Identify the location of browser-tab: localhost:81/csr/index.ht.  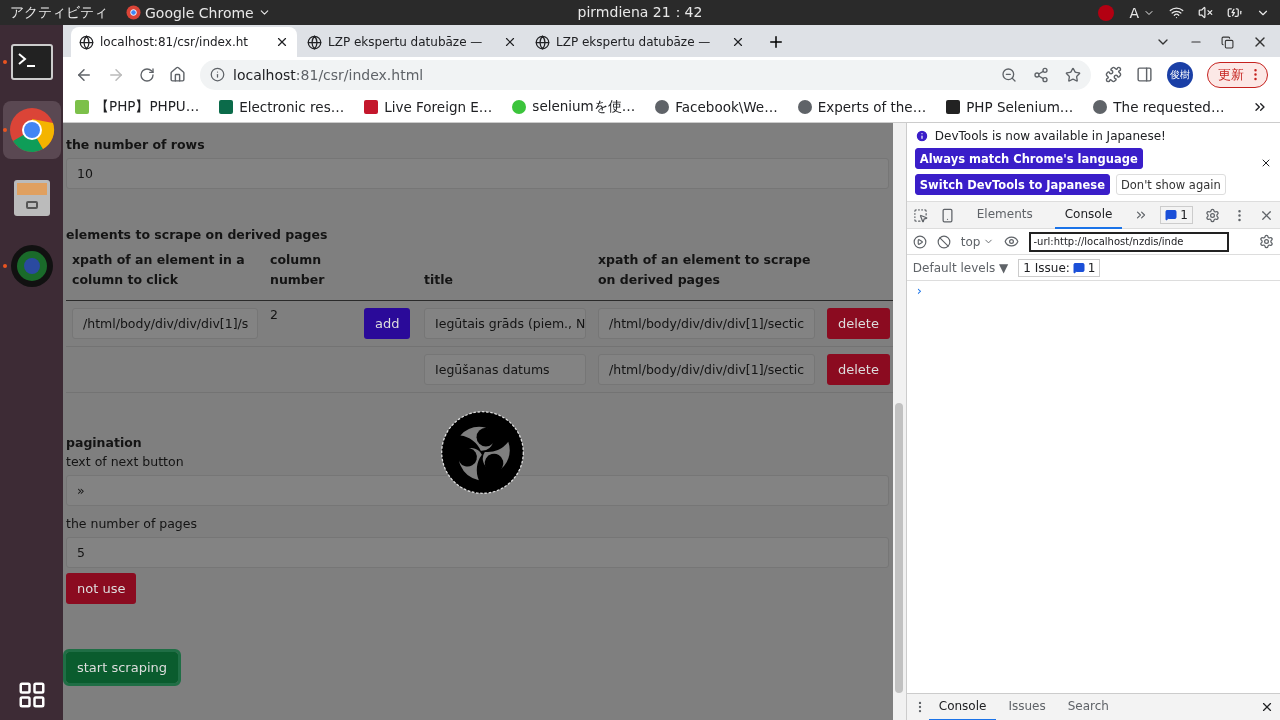
(184, 42).